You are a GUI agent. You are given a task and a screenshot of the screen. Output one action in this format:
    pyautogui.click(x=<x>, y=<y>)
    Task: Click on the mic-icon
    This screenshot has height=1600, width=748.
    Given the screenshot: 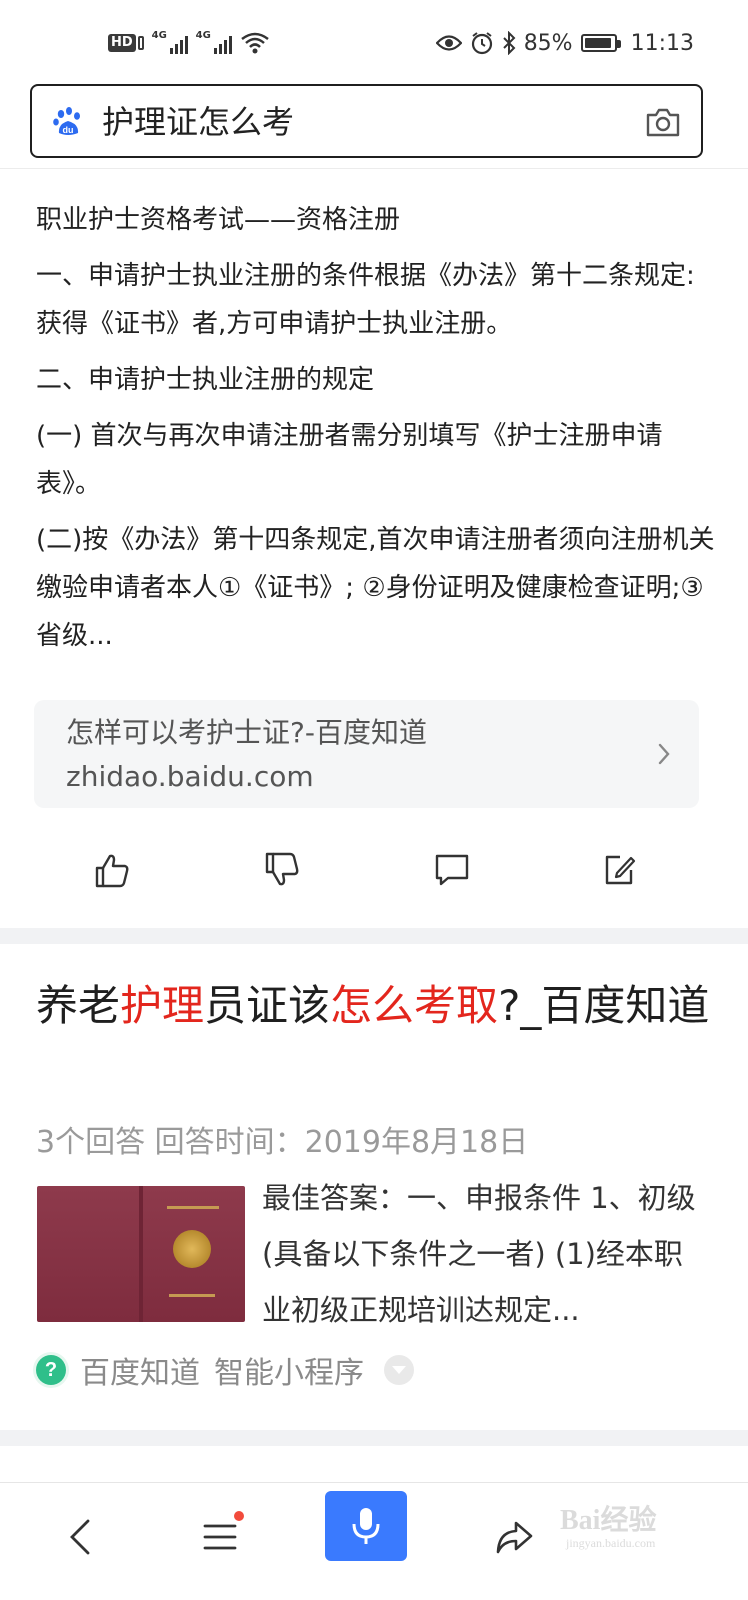 What is the action you would take?
    pyautogui.click(x=366, y=1526)
    